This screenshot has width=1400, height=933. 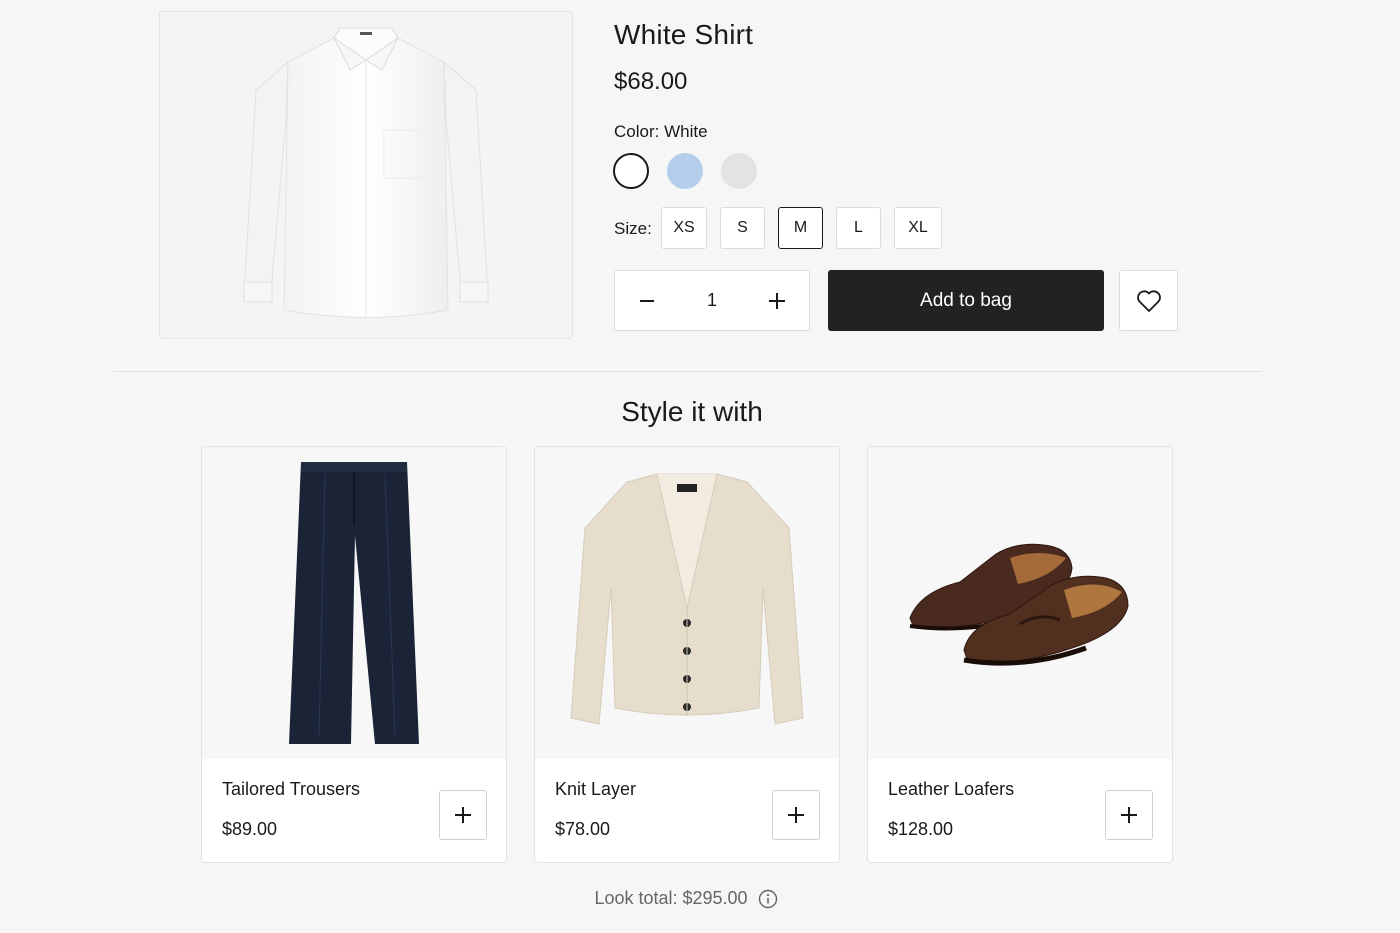 I want to click on card-product-price: $89.00, so click(x=250, y=829).